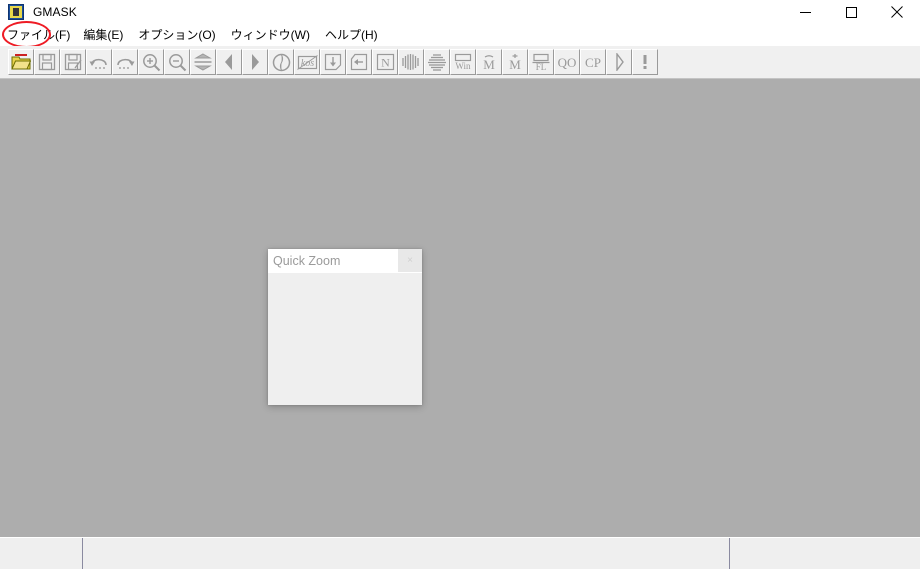 Image resolution: width=920 pixels, height=569 pixels. I want to click on svg-text: CP, so click(593, 62).